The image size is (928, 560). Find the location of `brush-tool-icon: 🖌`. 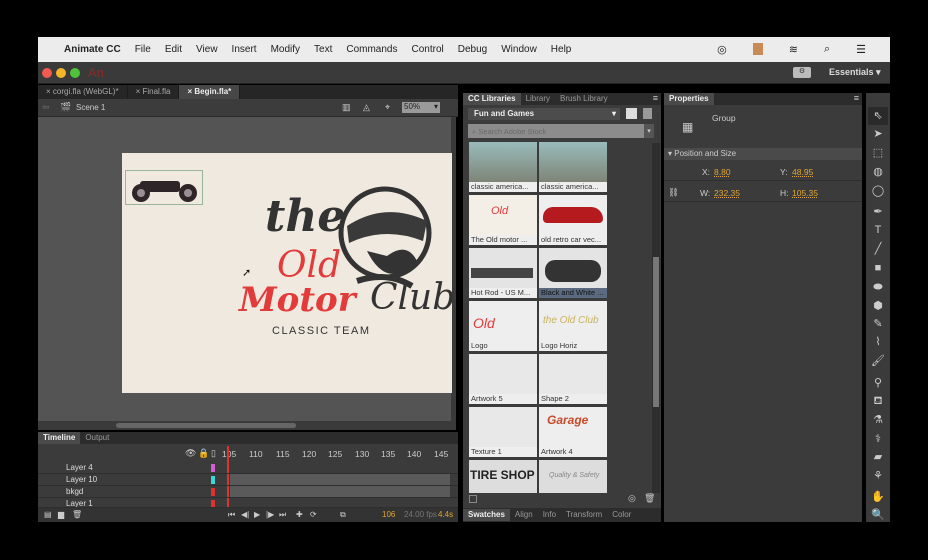

brush-tool-icon: 🖌 is located at coordinates (878, 361).